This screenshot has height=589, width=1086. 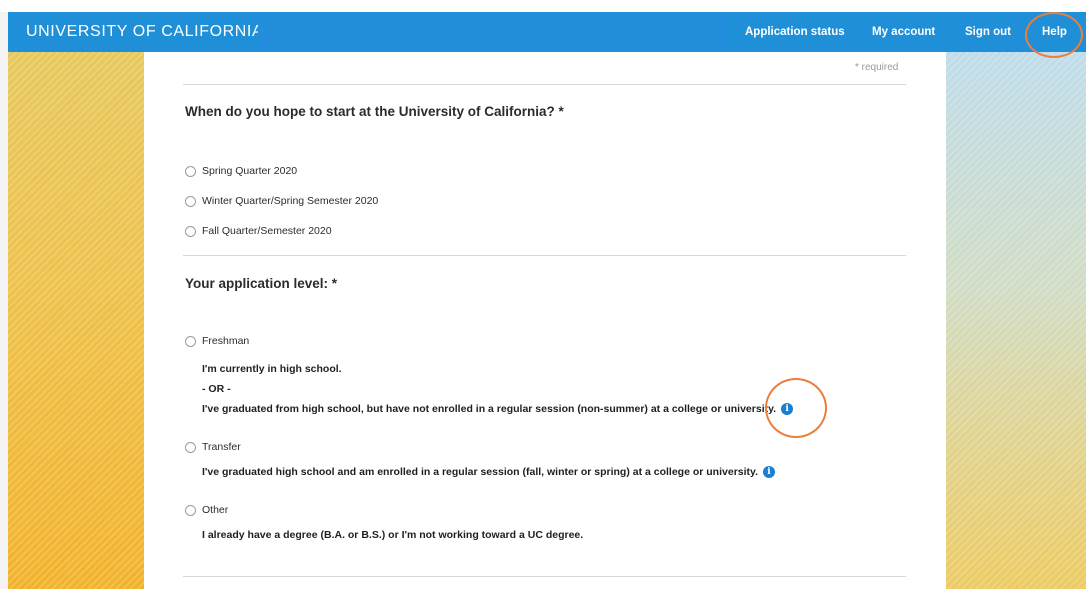 What do you see at coordinates (1016, 320) in the screenshot?
I see `background-right-pattern` at bounding box center [1016, 320].